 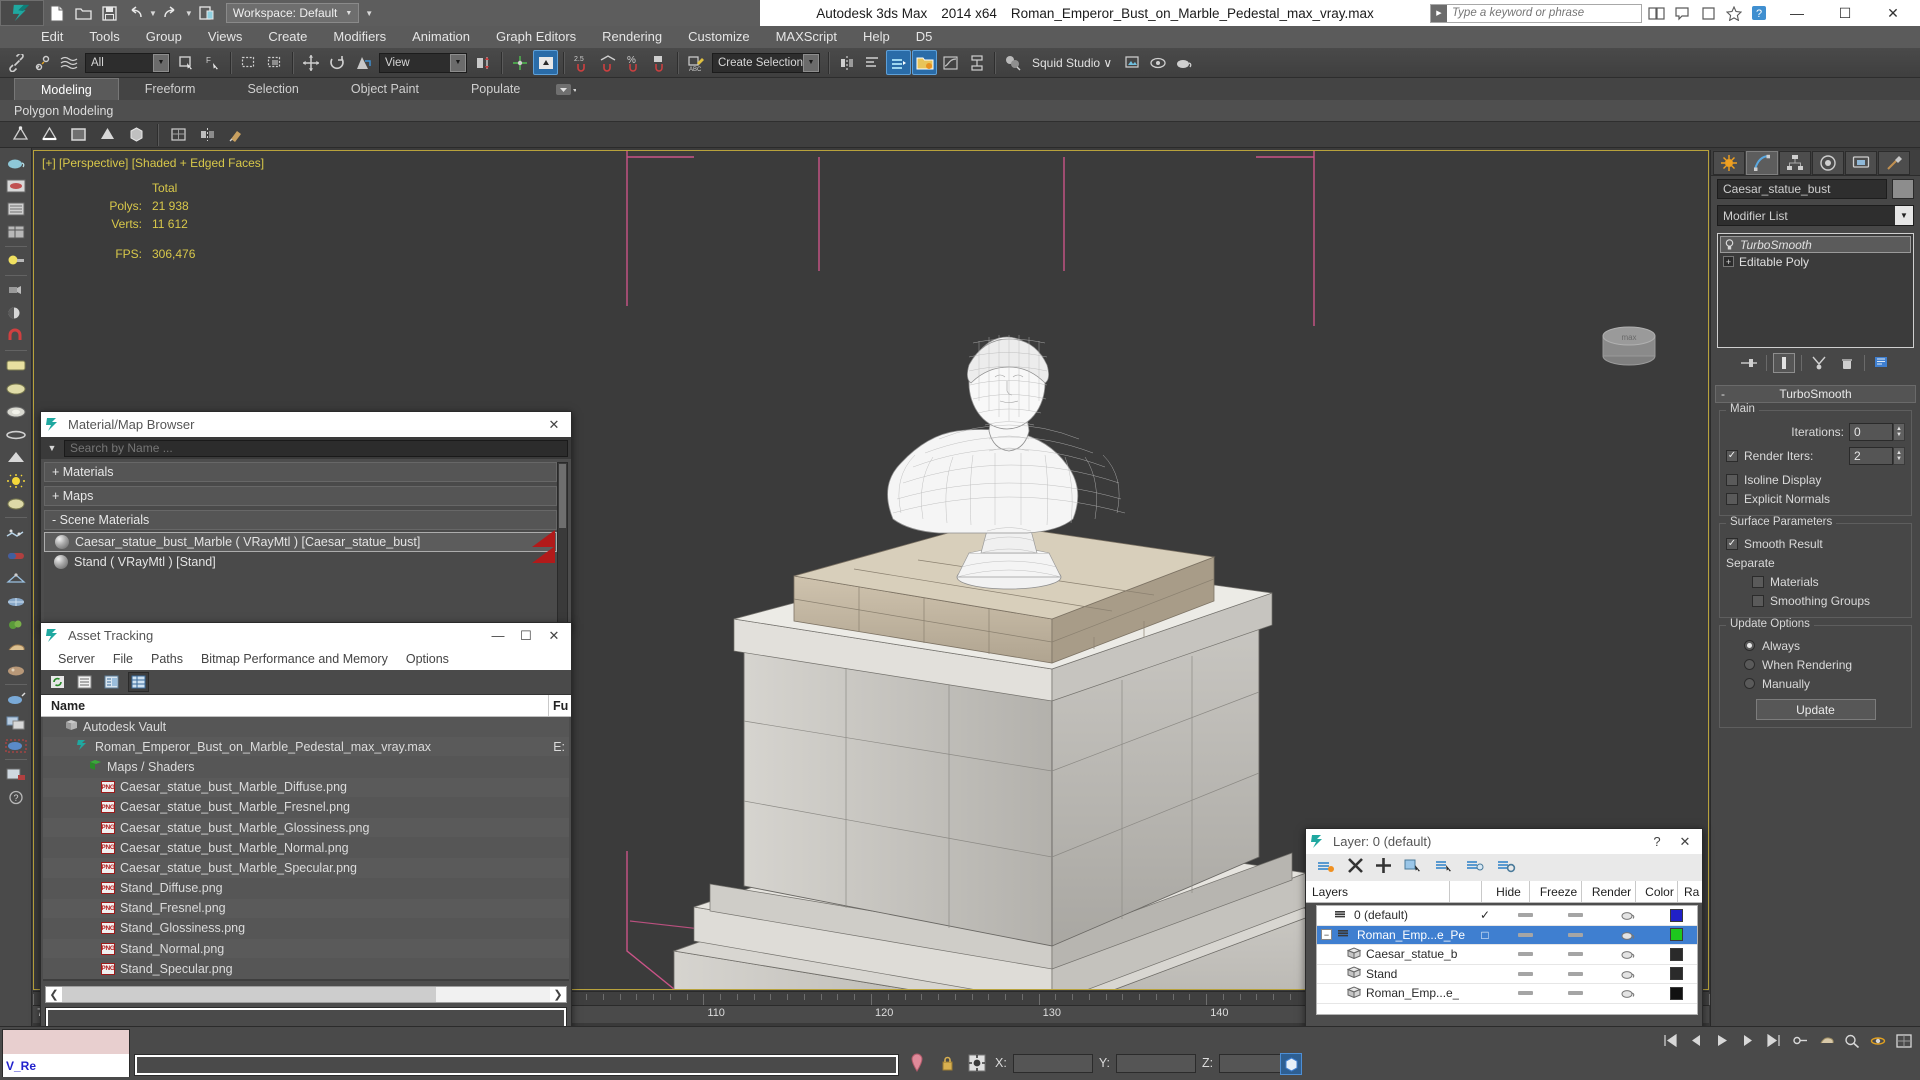 I want to click on next-frame-icon, so click(x=1747, y=1040).